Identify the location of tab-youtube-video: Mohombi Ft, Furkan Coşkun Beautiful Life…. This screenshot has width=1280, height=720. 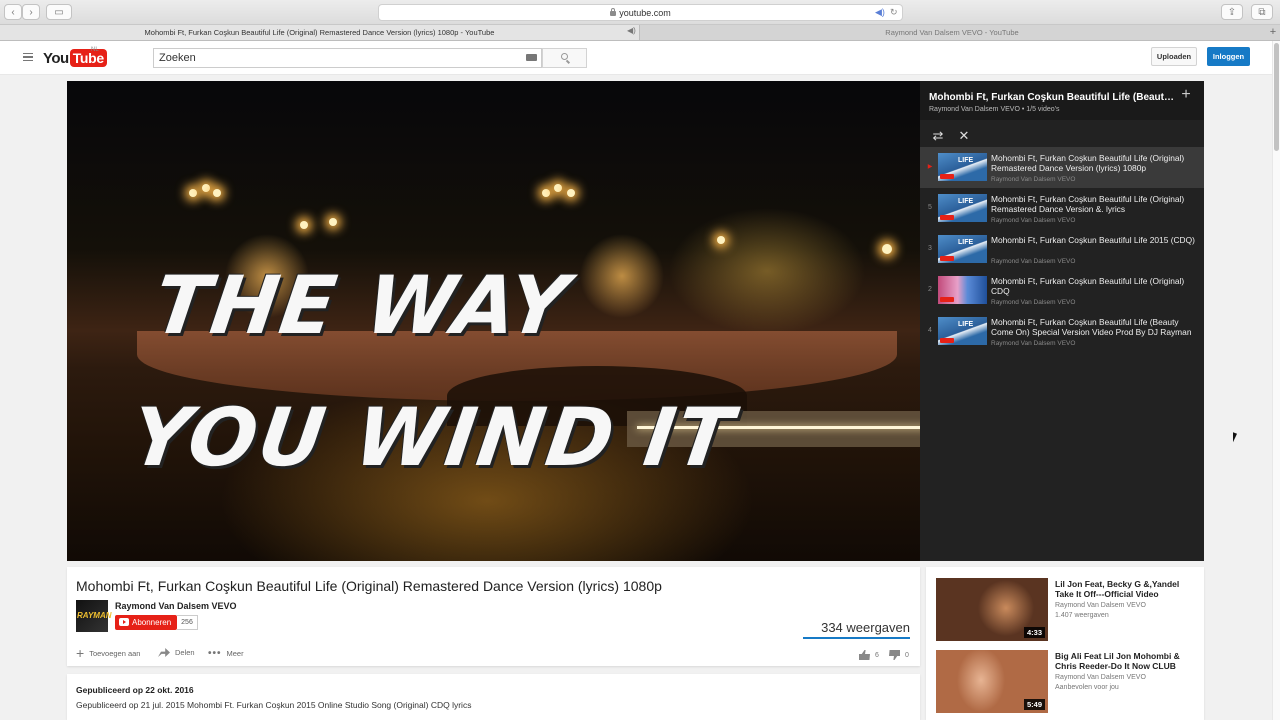
(320, 32).